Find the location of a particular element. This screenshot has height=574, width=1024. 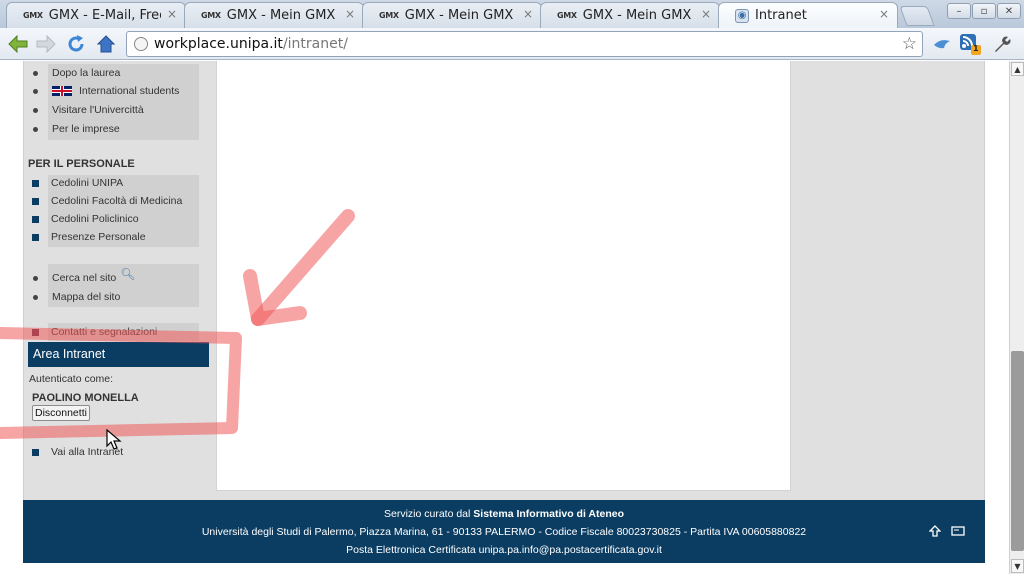

uk-flag-icon is located at coordinates (62, 91).